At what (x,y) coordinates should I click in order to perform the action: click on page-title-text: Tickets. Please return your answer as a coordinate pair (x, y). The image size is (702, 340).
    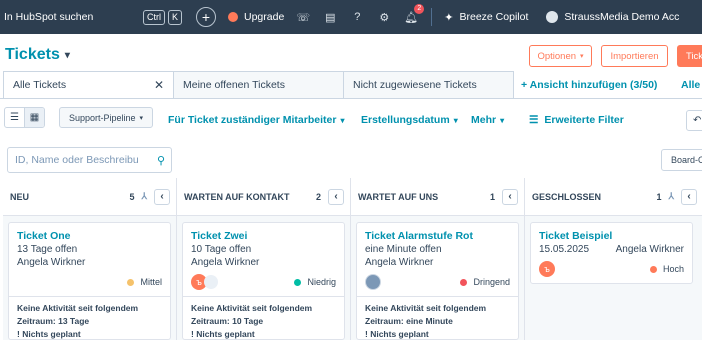
    Looking at the image, I should click on (32, 54).